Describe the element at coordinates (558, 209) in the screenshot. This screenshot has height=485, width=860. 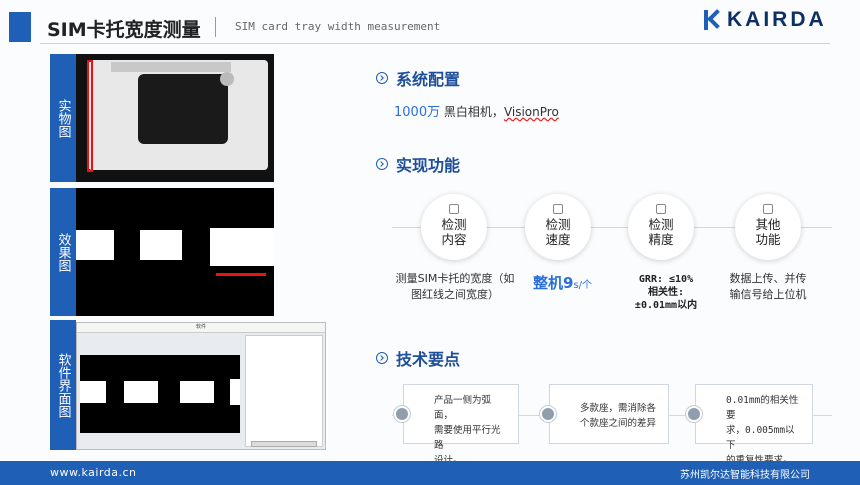
I see `rocket-icon` at that location.